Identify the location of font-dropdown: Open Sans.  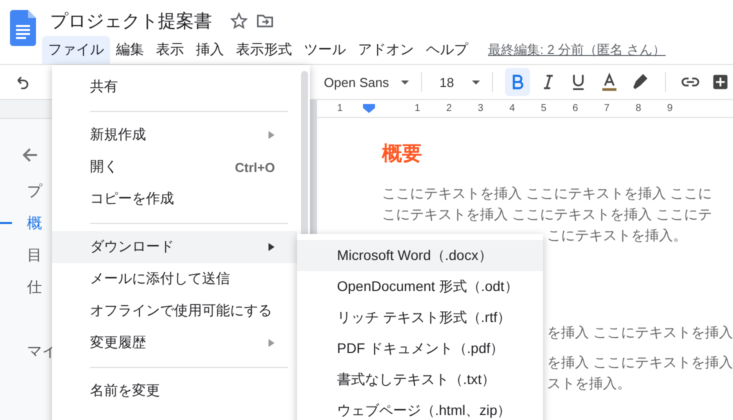
(356, 82).